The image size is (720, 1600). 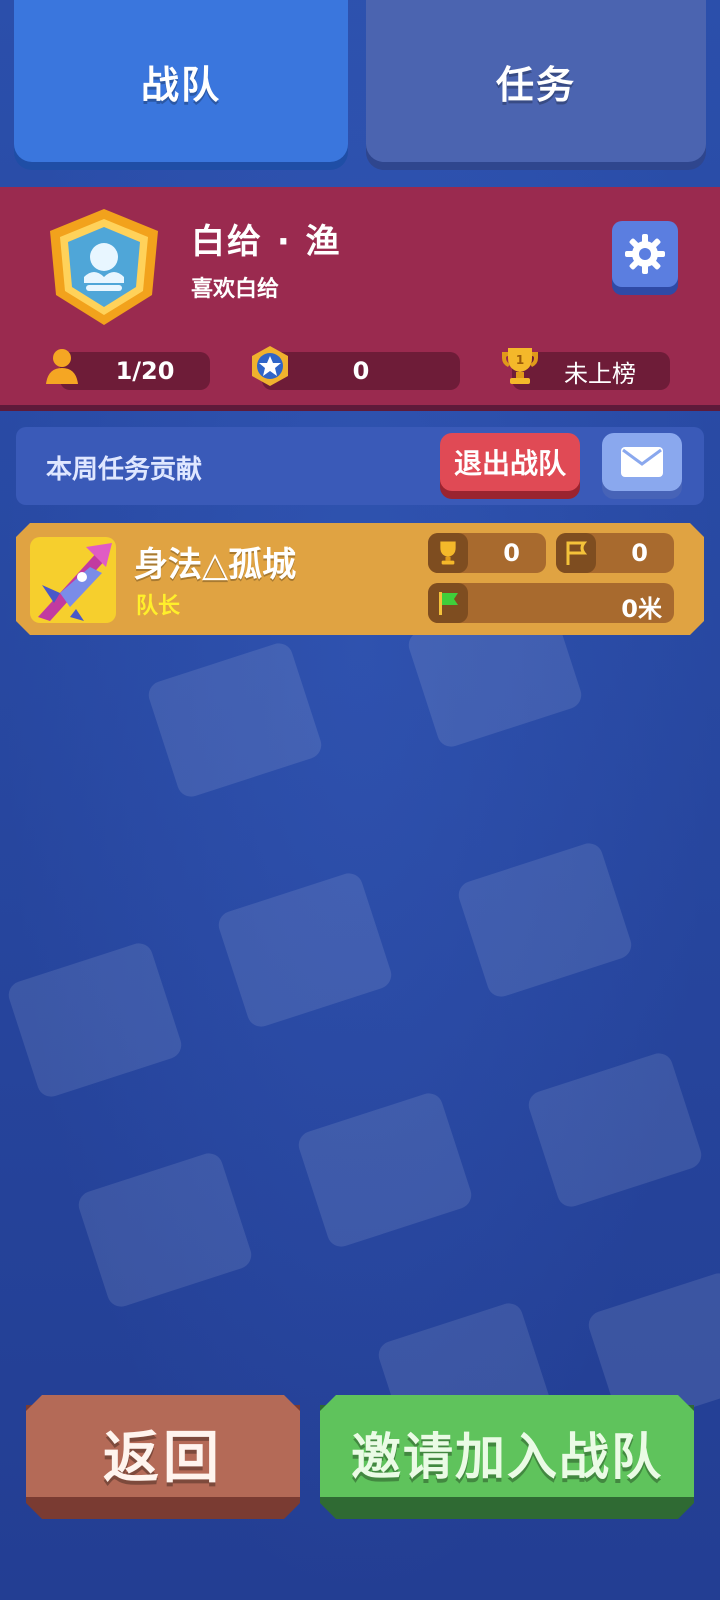 What do you see at coordinates (360, 579) in the screenshot?
I see `member-card: 身法△孤城 队长 0 0 0米` at bounding box center [360, 579].